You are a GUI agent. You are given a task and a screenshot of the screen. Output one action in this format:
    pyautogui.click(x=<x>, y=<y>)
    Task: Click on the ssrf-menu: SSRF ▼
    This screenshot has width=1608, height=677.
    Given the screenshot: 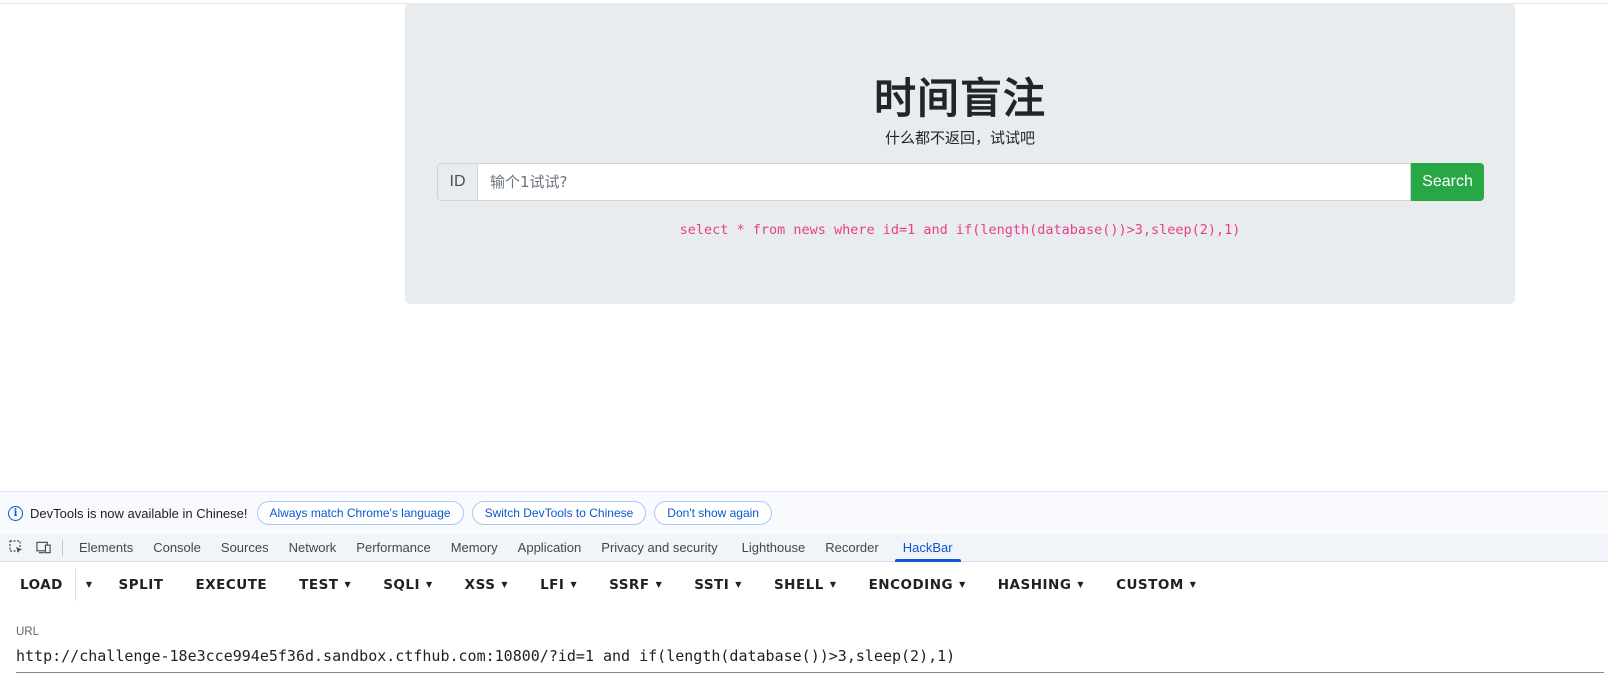 What is the action you would take?
    pyautogui.click(x=635, y=585)
    